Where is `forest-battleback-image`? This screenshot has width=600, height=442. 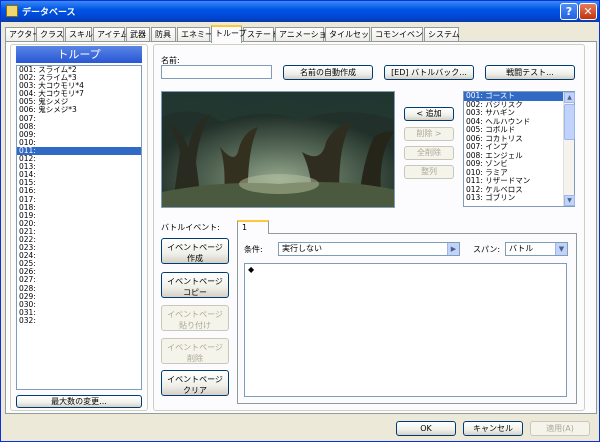 forest-battleback-image is located at coordinates (278, 149).